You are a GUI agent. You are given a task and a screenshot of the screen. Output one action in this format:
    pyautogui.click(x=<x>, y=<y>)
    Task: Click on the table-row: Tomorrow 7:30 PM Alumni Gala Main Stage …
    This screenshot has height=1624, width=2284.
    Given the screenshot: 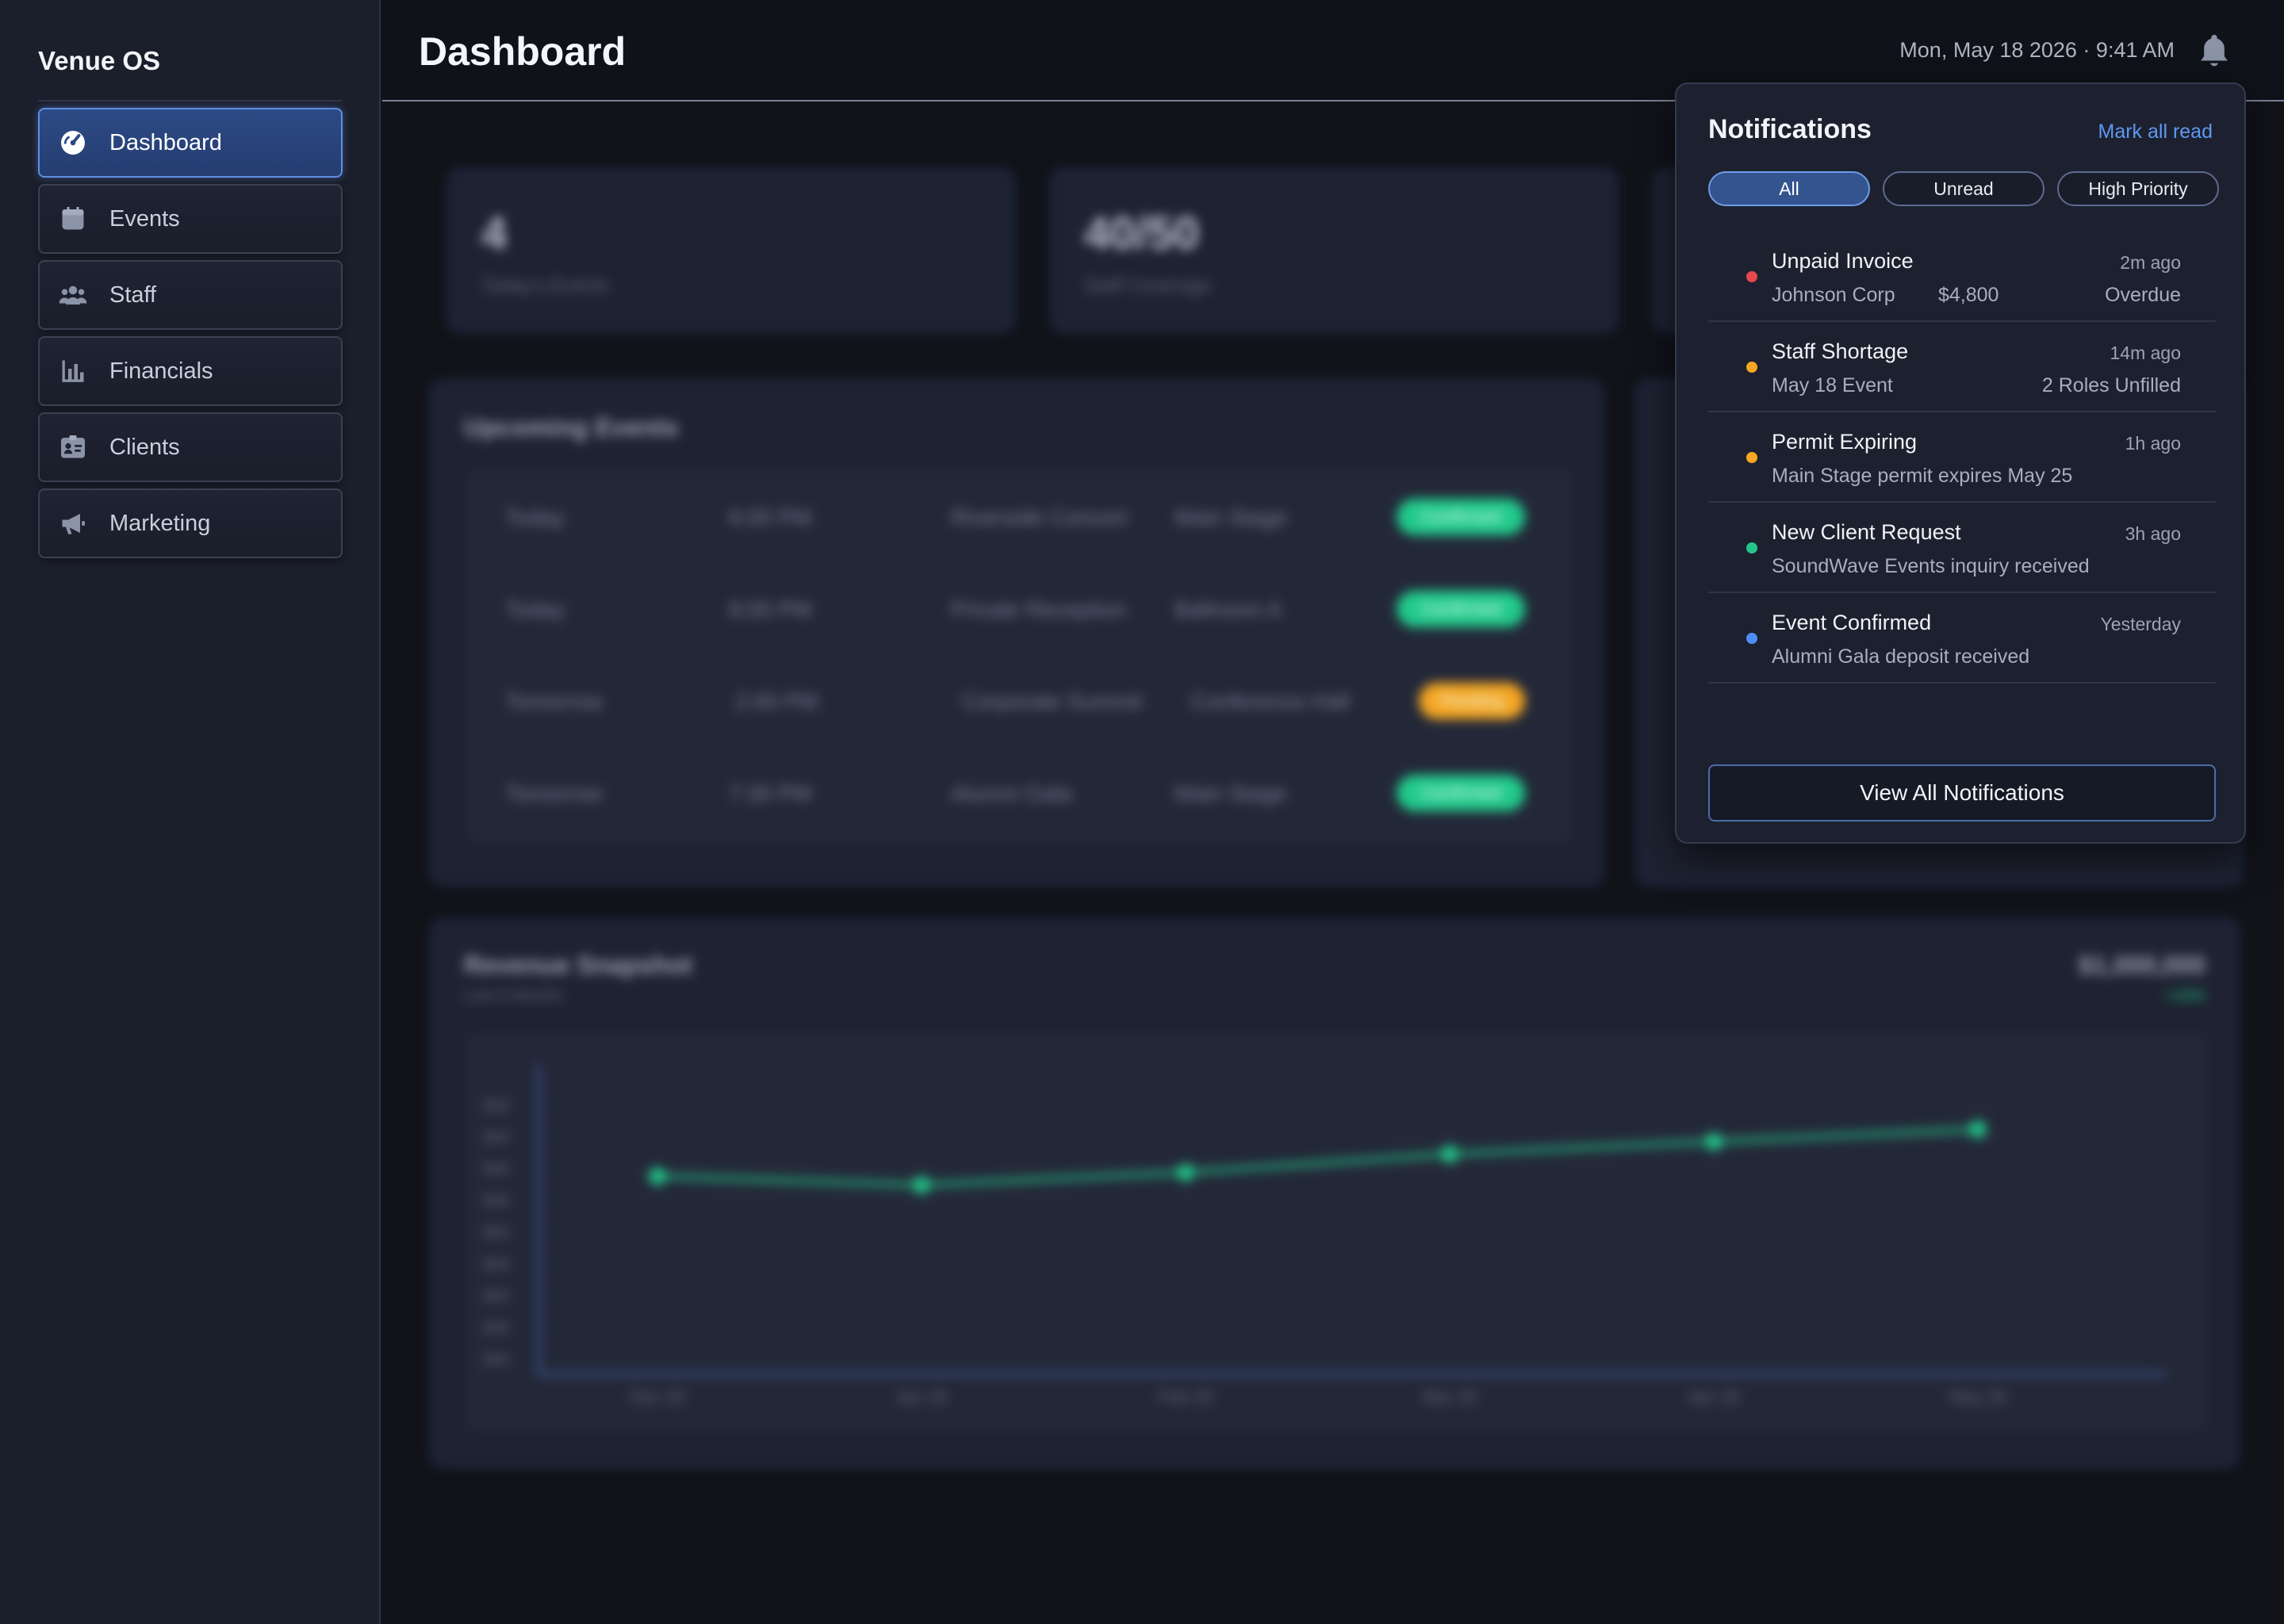 What is the action you would take?
    pyautogui.click(x=1019, y=792)
    